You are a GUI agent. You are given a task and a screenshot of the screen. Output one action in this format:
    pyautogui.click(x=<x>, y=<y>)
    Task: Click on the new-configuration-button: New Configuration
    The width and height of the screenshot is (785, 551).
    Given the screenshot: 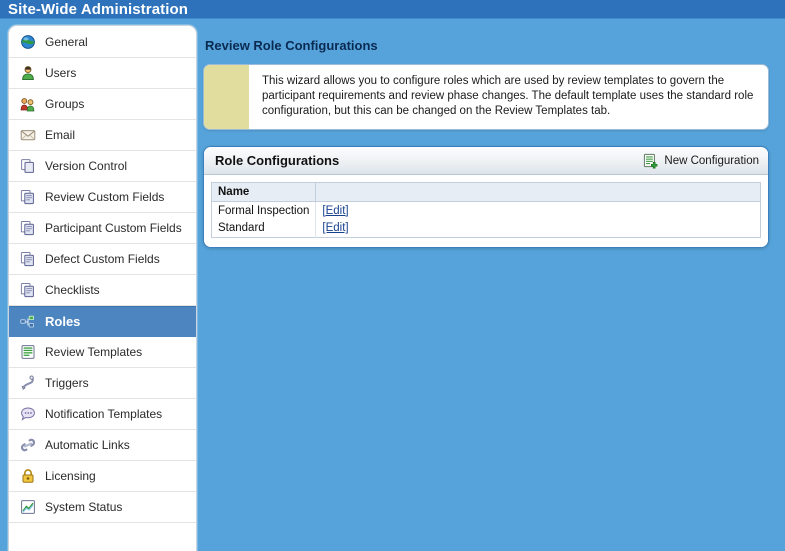 What is the action you would take?
    pyautogui.click(x=700, y=161)
    